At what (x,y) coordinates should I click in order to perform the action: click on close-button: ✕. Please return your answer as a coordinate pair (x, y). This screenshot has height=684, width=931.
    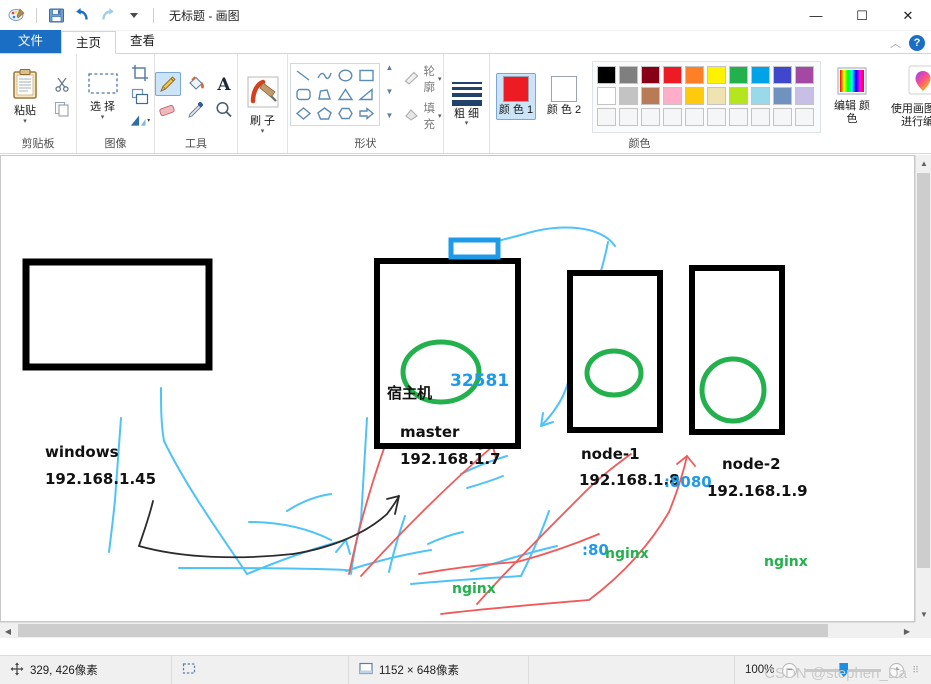
    Looking at the image, I should click on (908, 15).